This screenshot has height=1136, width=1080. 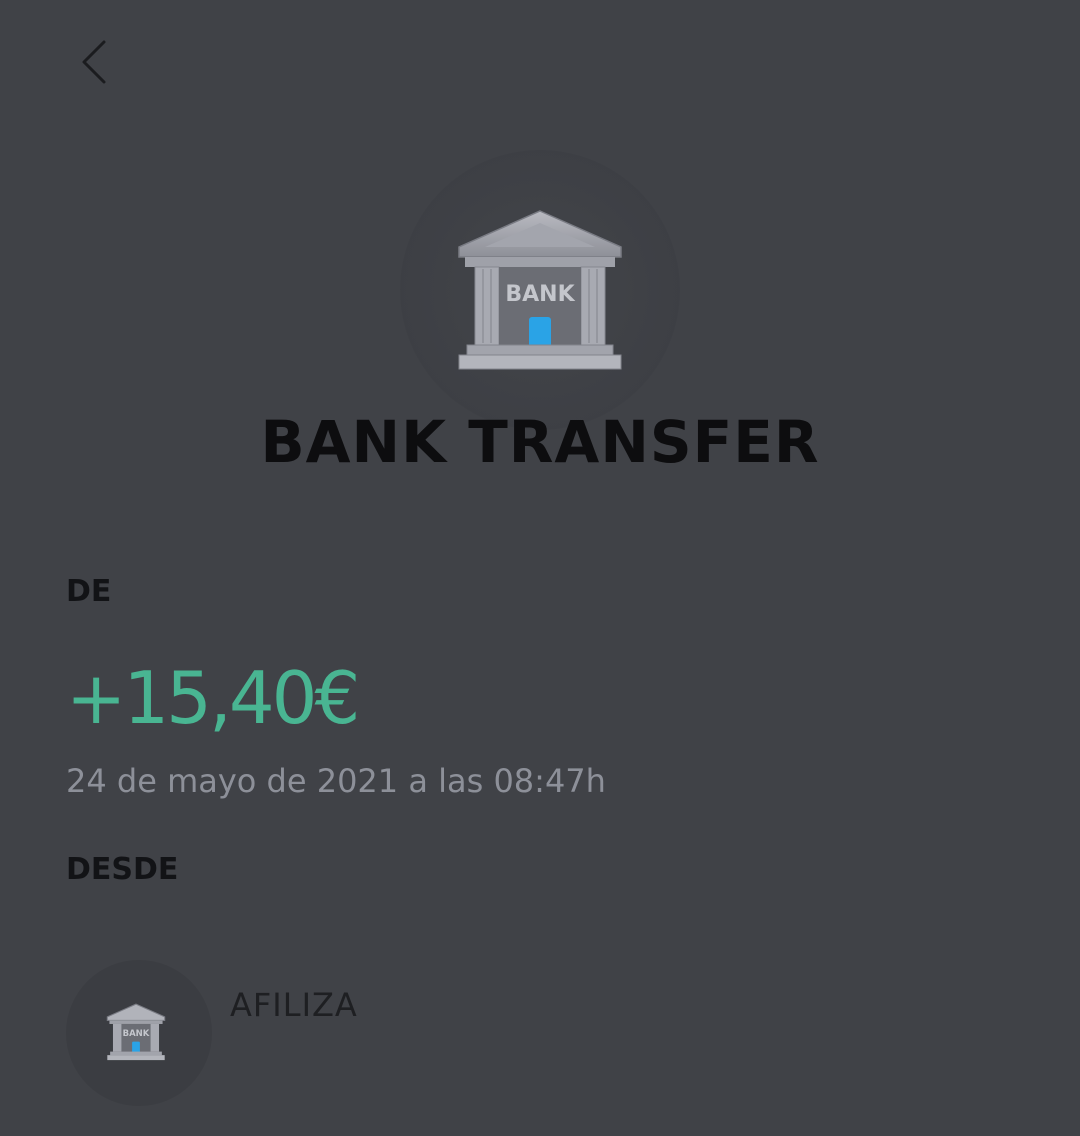 I want to click on desde-label: DESDE, so click(x=122, y=869).